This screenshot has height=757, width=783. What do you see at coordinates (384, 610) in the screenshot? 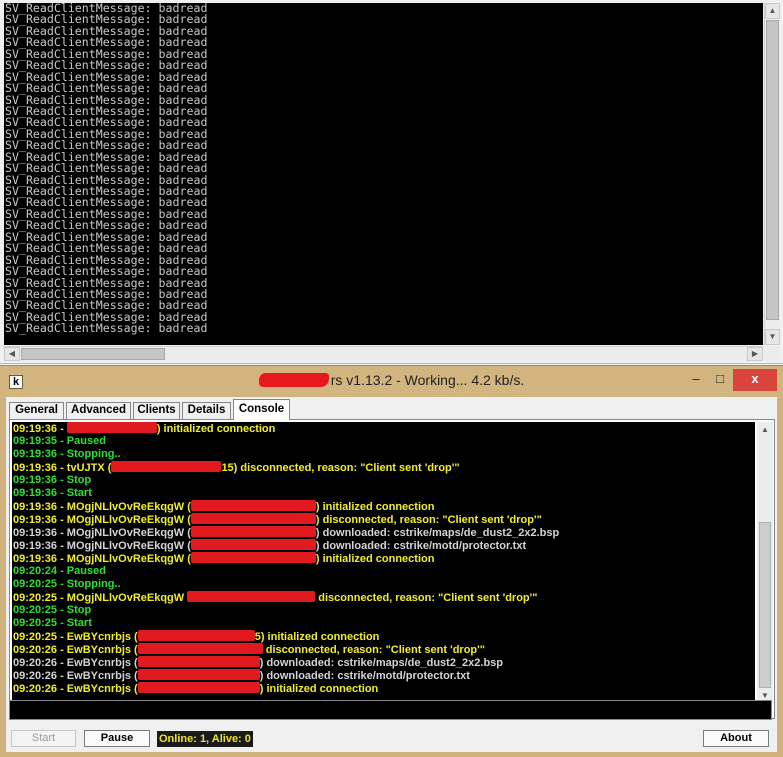
I see `log-line: 09:20:25 - Stop` at bounding box center [384, 610].